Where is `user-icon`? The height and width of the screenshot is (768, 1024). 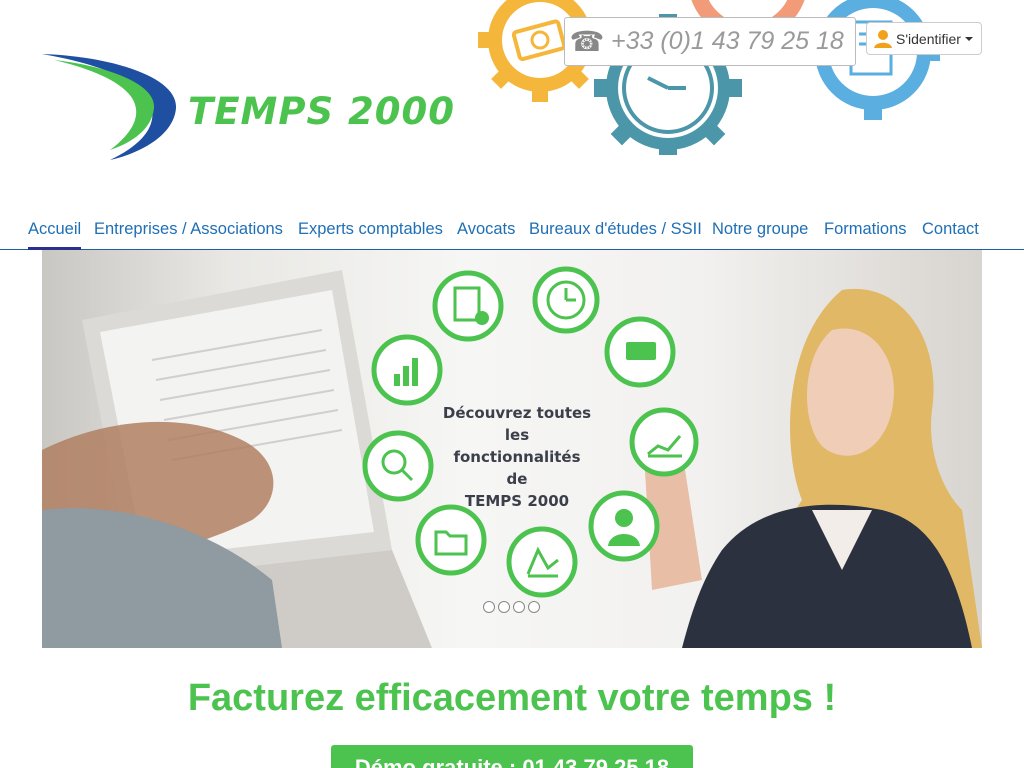
user-icon is located at coordinates (883, 38).